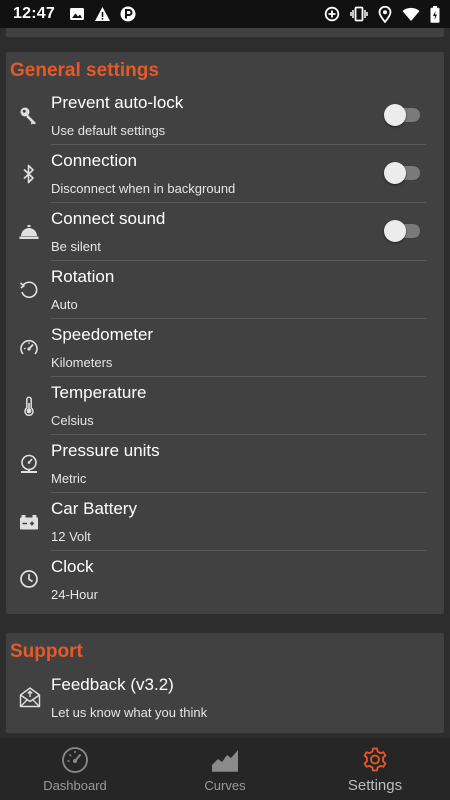 The image size is (450, 800). I want to click on nav-settings: Settings, so click(375, 769).